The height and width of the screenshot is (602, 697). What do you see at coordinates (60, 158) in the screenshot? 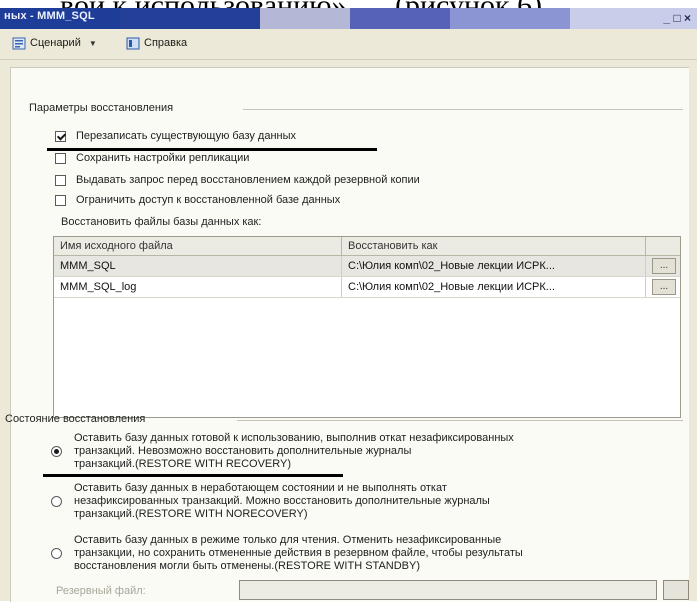
I see `keep-replication-checkbox` at bounding box center [60, 158].